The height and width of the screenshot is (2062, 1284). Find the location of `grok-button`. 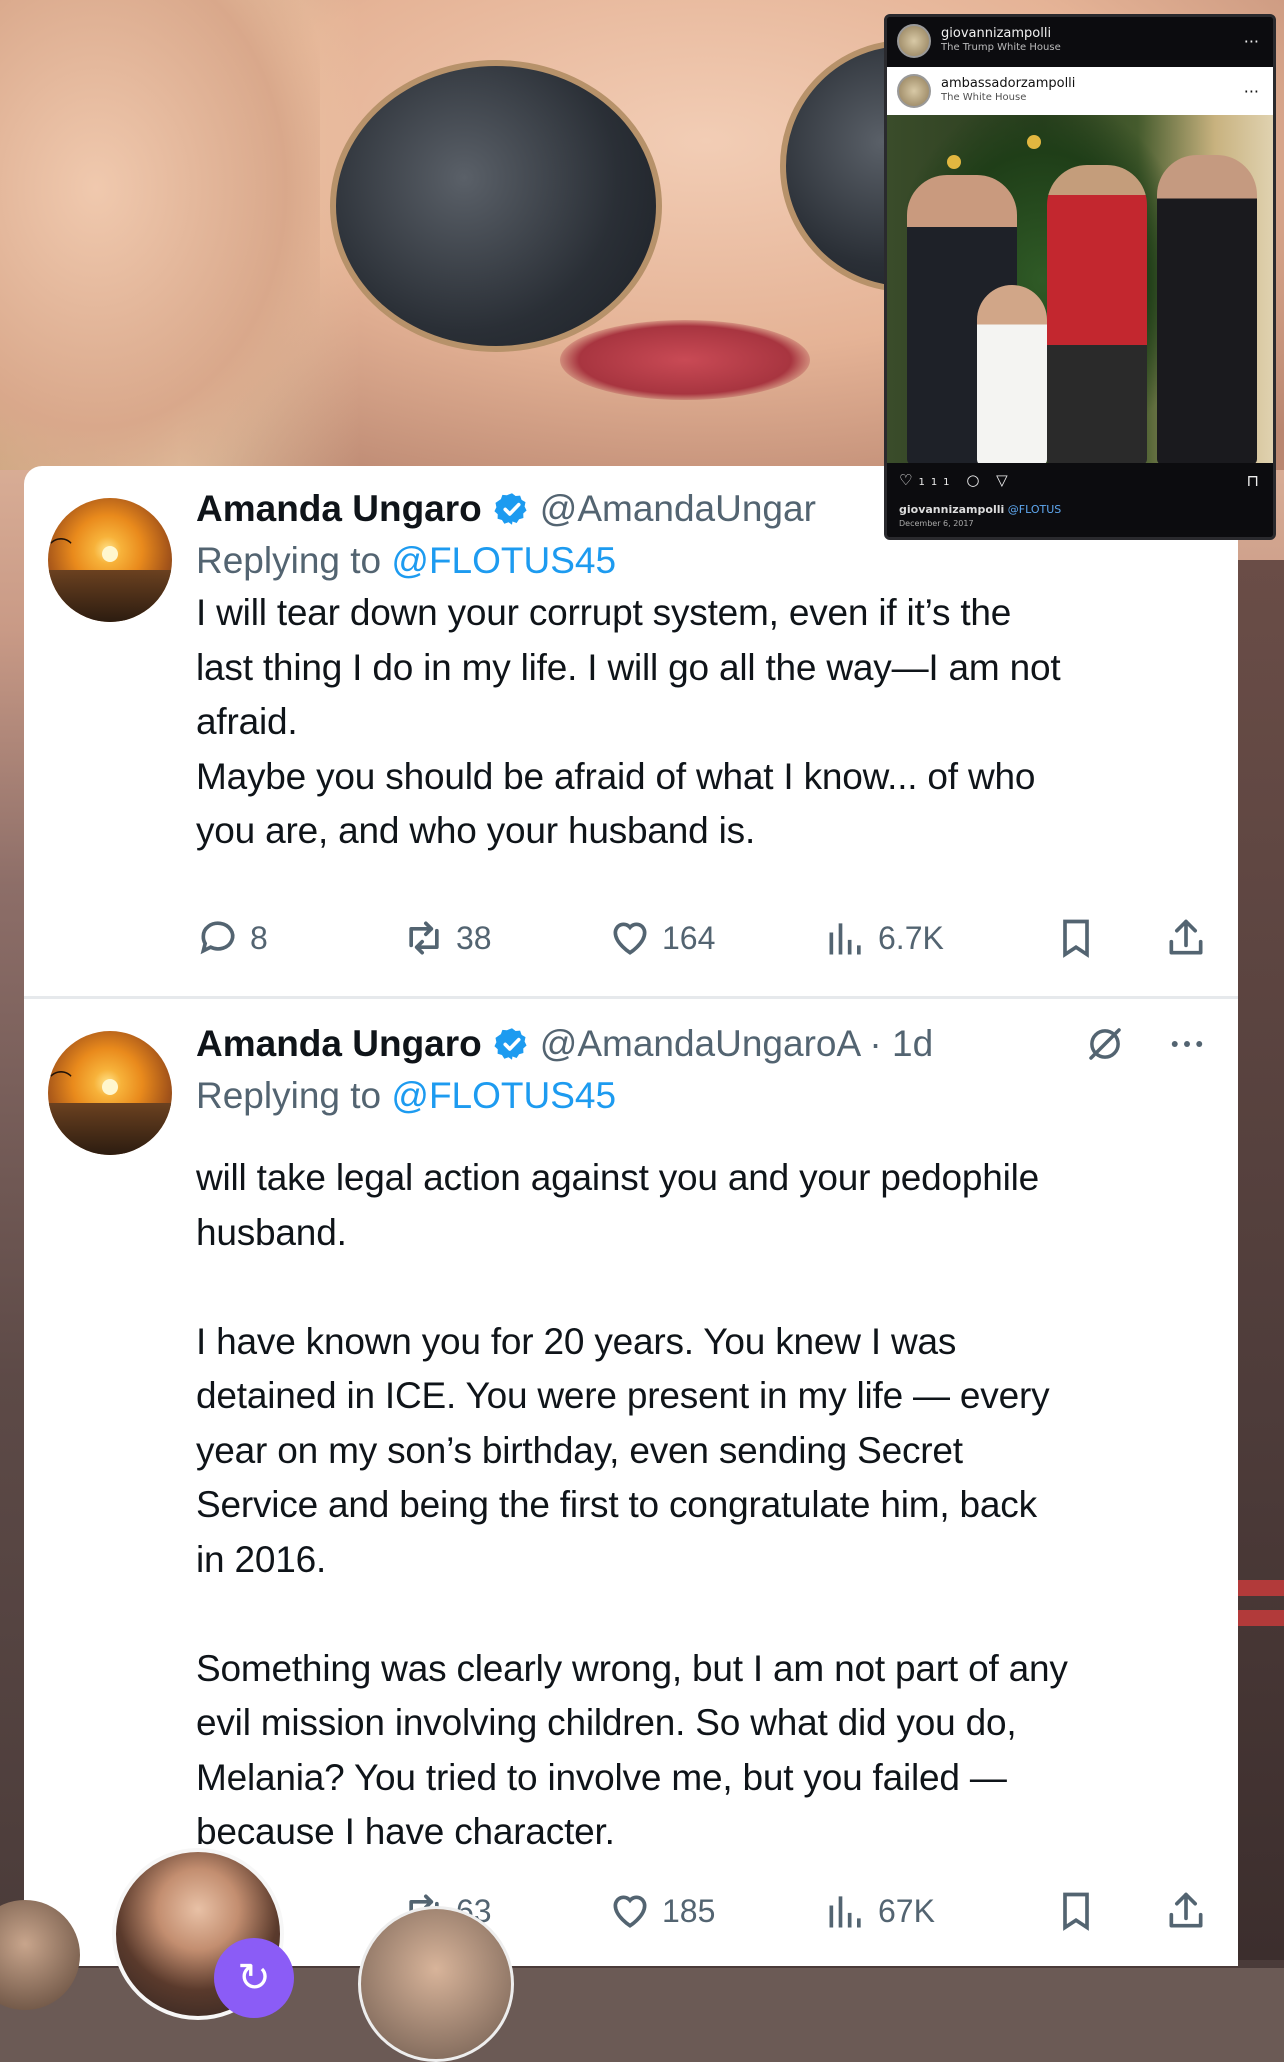

grok-button is located at coordinates (1105, 1044).